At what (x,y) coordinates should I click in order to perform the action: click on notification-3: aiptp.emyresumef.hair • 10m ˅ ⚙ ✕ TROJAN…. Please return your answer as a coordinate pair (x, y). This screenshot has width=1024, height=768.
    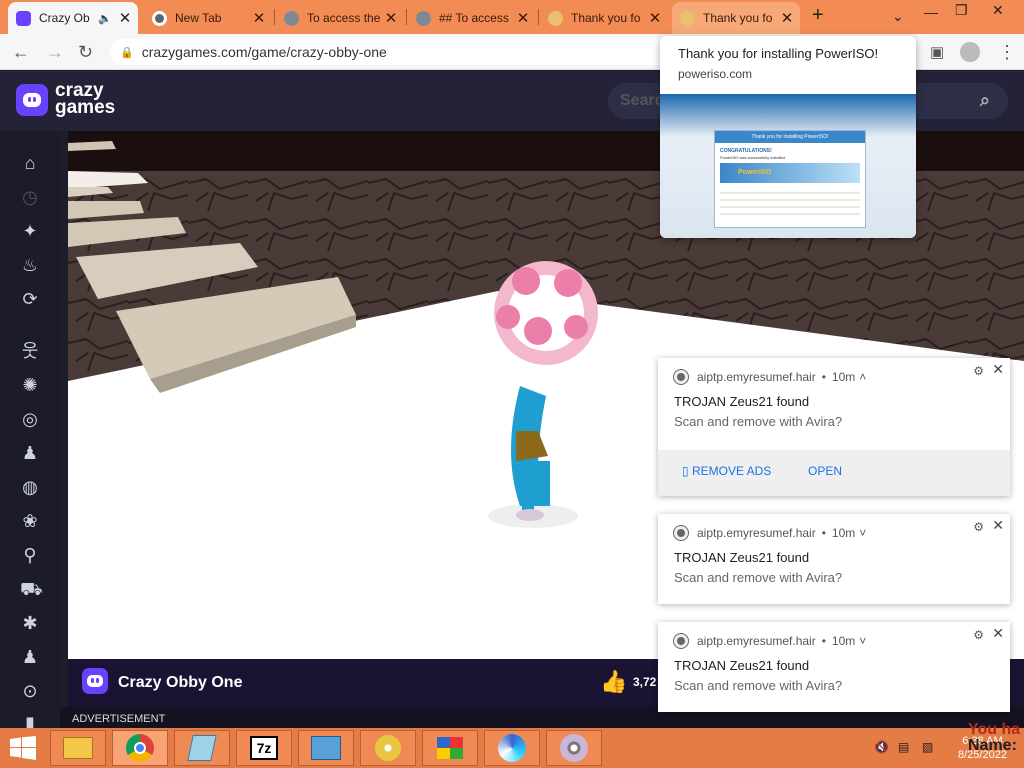
    Looking at the image, I should click on (834, 667).